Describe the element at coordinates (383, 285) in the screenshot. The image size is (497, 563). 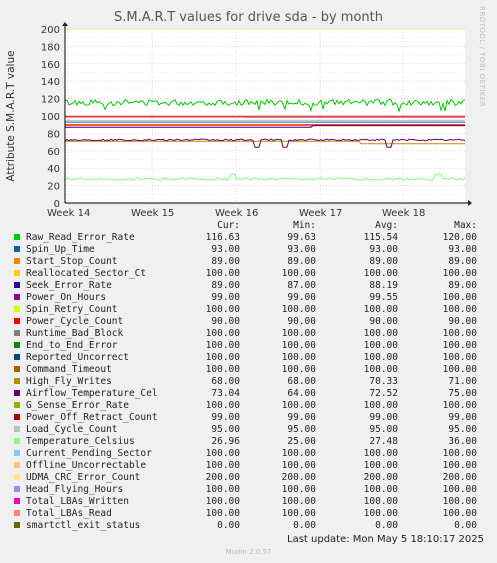
I see `legend-avg: 88.19` at that location.